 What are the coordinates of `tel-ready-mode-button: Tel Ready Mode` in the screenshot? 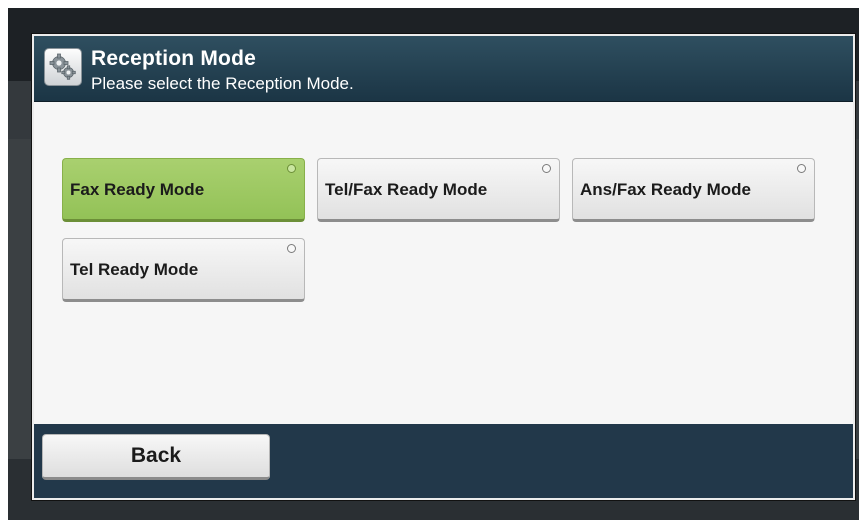 It's located at (183, 270).